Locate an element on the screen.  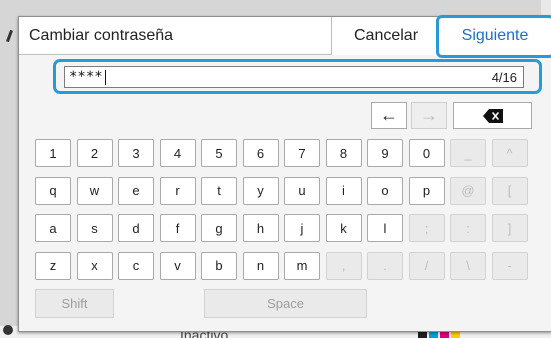
key-label: y is located at coordinates (260, 190).